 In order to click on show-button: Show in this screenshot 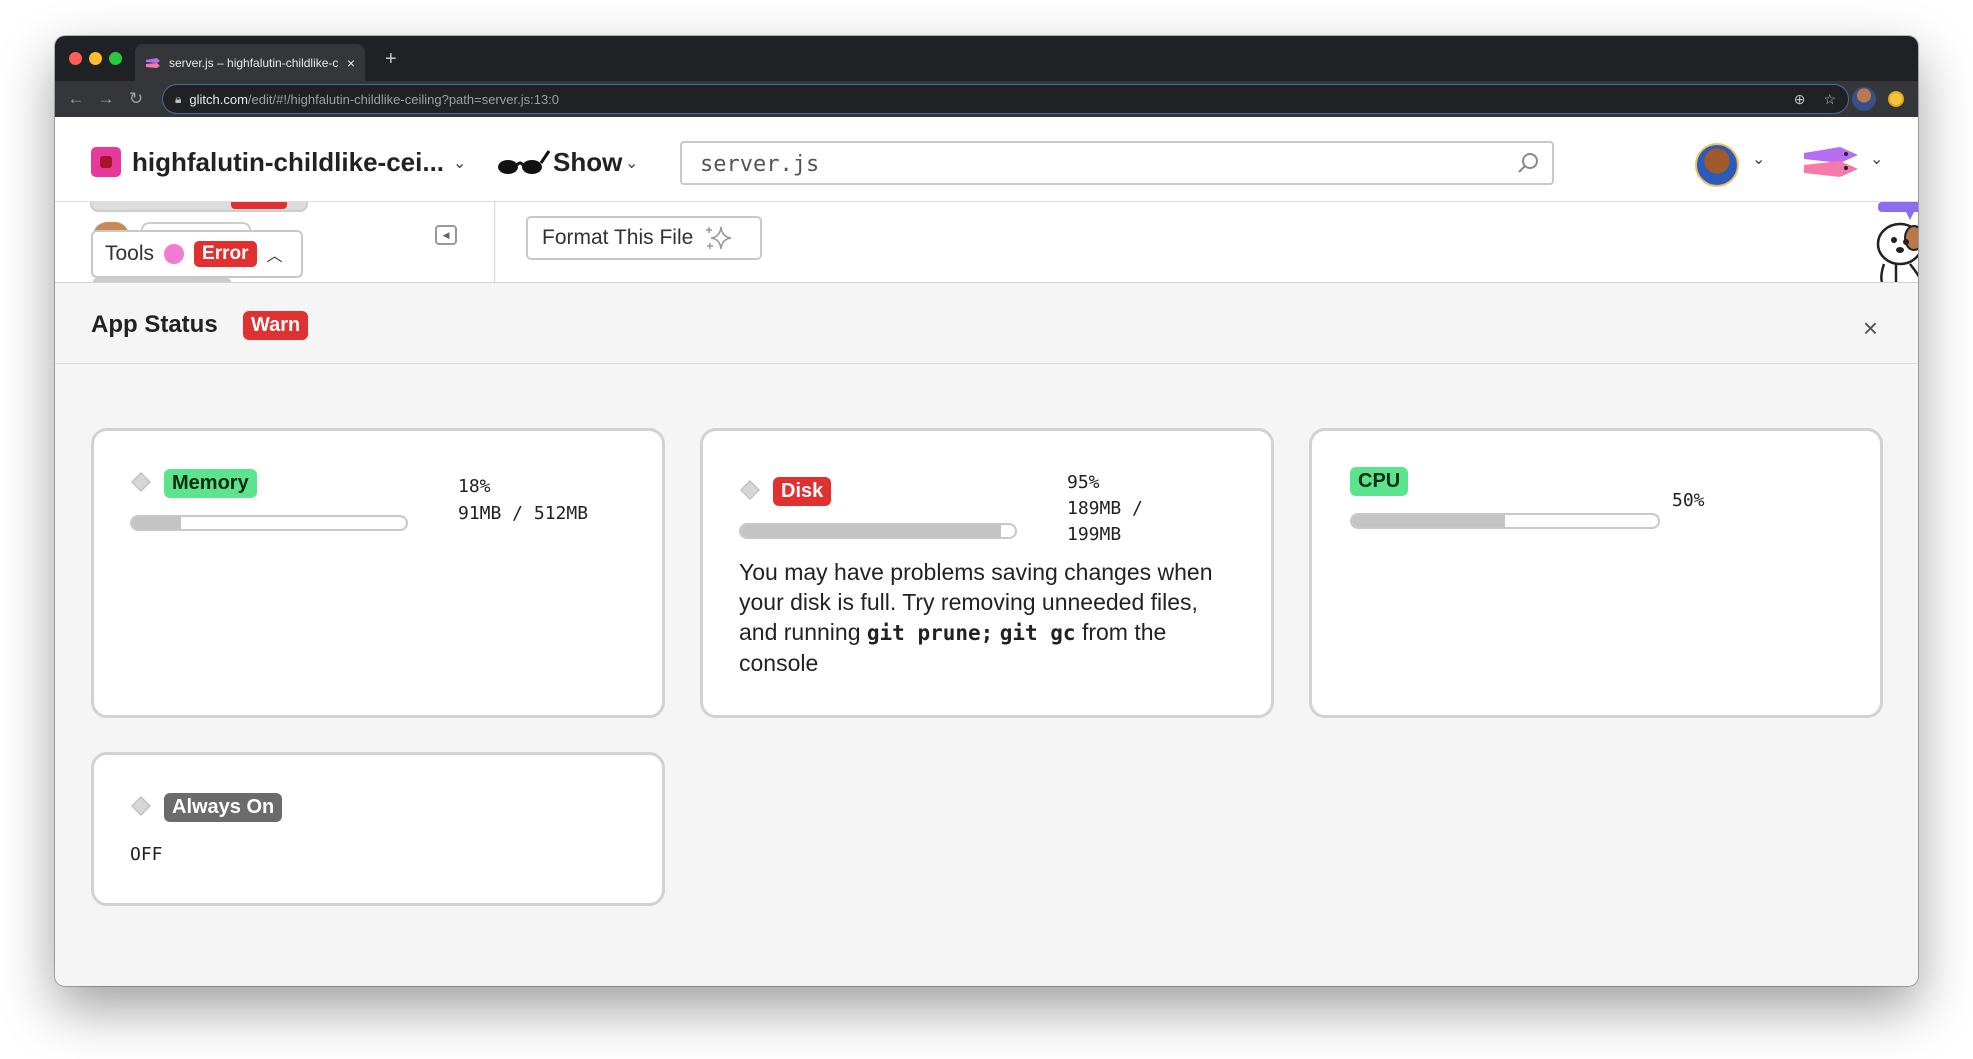, I will do `click(587, 162)`.